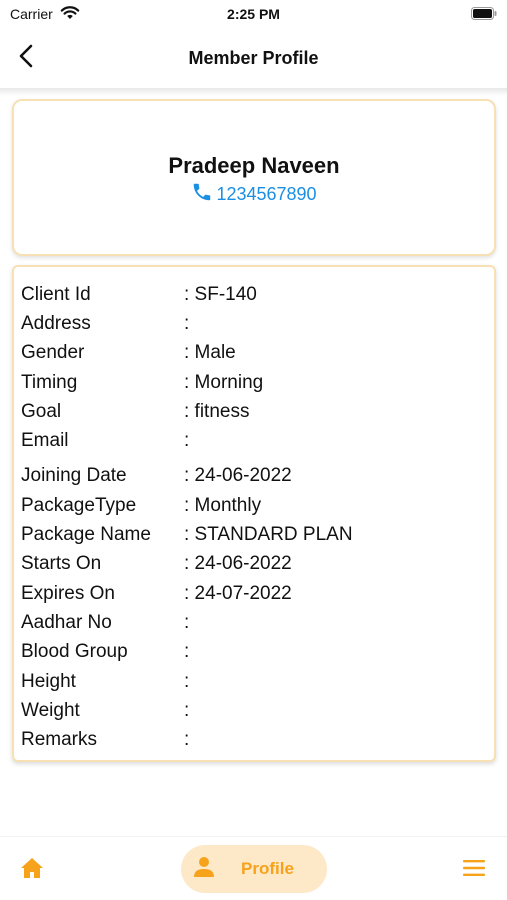 This screenshot has height=900, width=507. Describe the element at coordinates (45, 441) in the screenshot. I see `detail-label: Email` at that location.